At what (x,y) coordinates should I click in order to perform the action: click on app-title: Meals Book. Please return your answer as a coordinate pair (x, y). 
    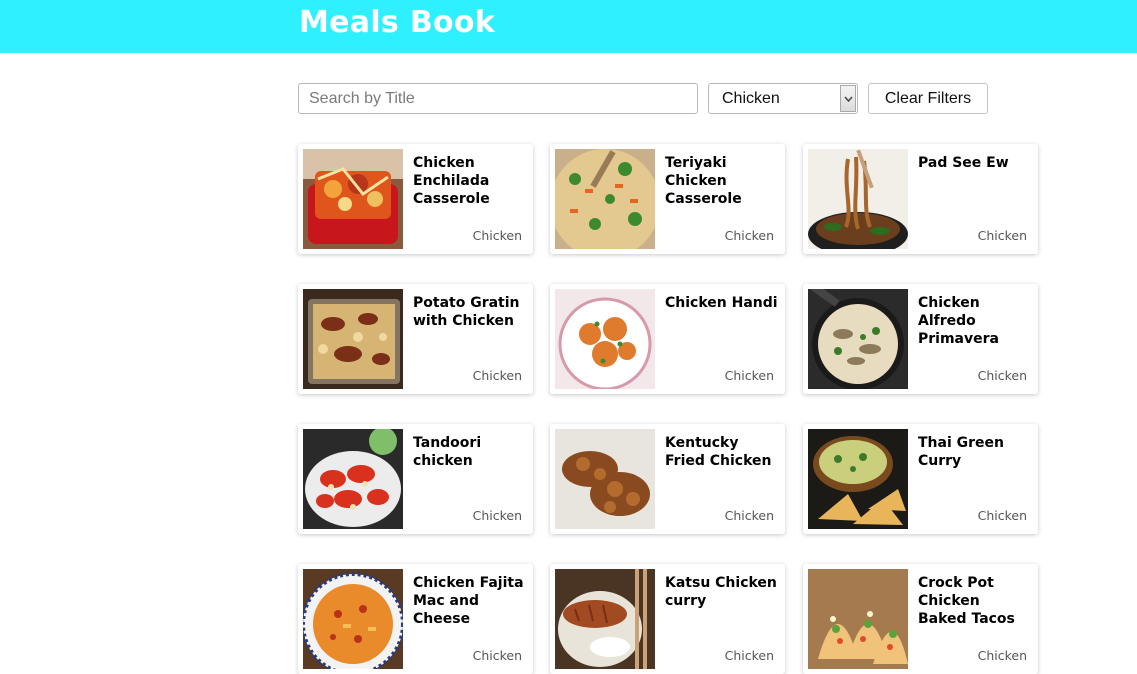
    Looking at the image, I should click on (397, 22).